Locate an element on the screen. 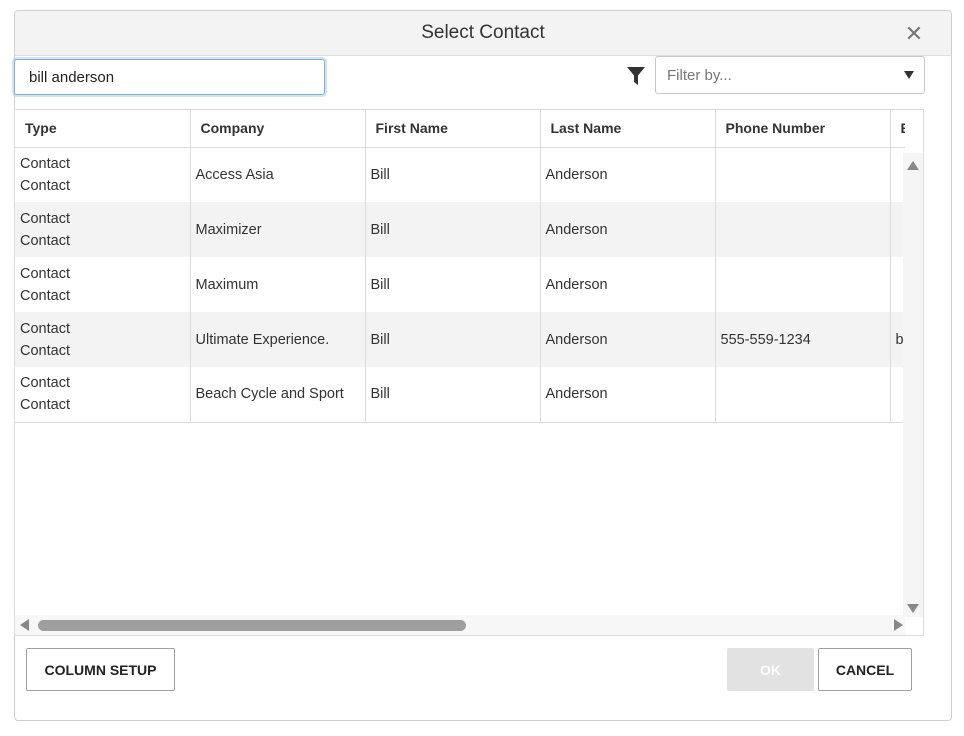 The height and width of the screenshot is (736, 964). scroll-up-icon is located at coordinates (913, 165).